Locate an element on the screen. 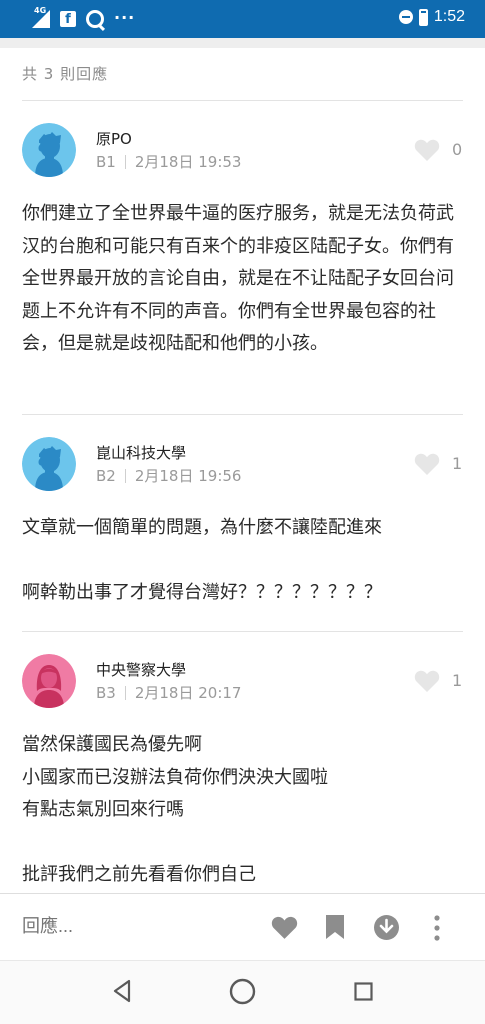 Image resolution: width=485 pixels, height=1024 pixels. like-count: 0 is located at coordinates (457, 149).